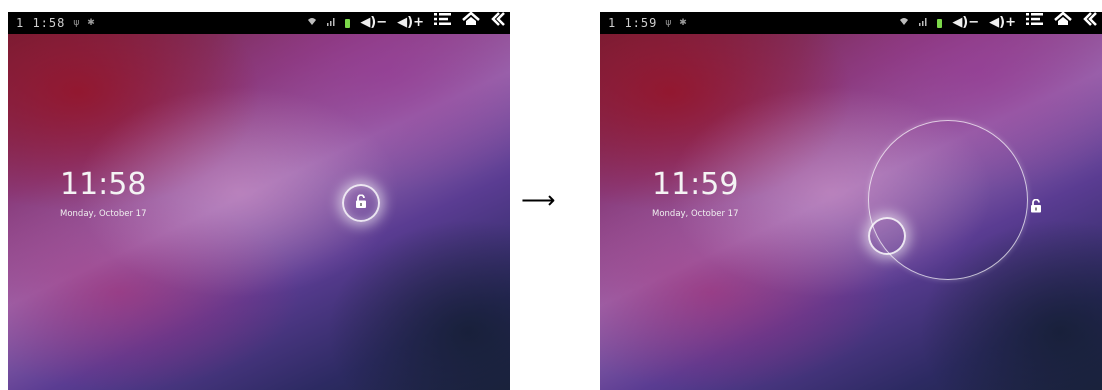  What do you see at coordinates (851, 23) in the screenshot?
I see `status-bar: 1 1:59 ψ ✱ ◀)− ◀)+` at bounding box center [851, 23].